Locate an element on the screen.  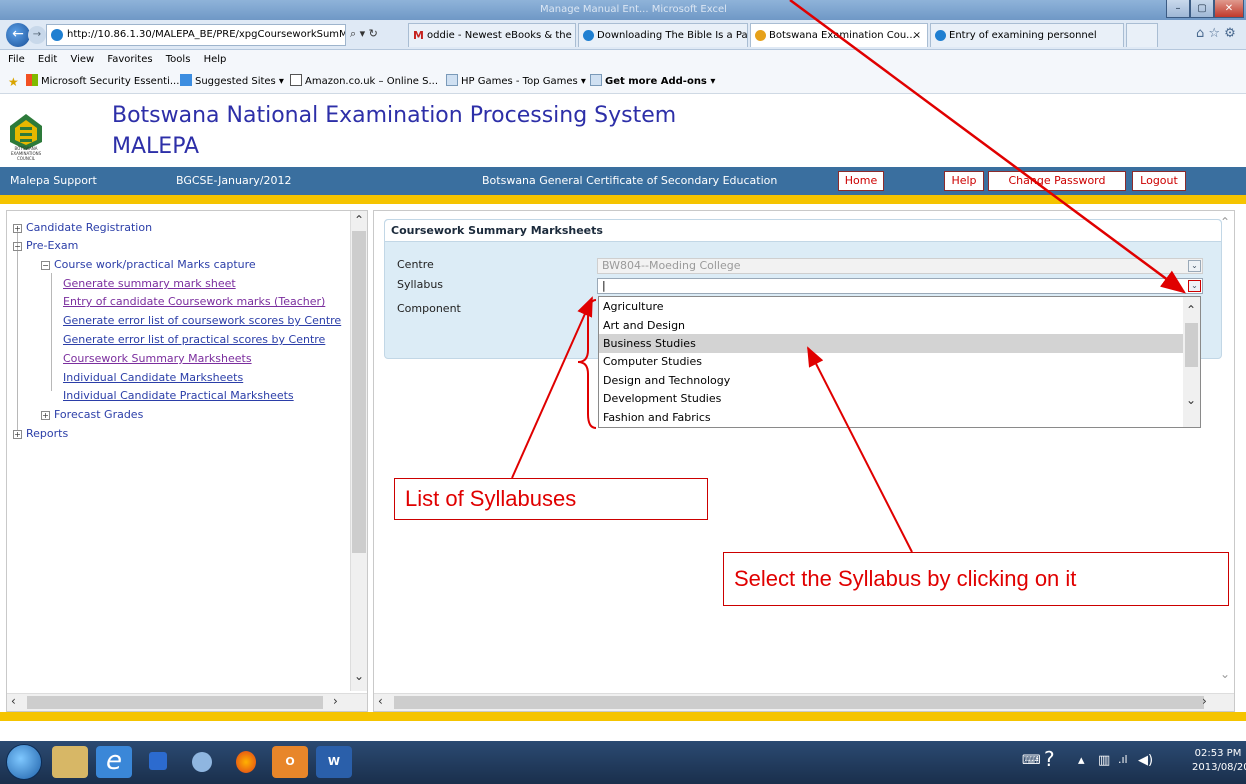
logout-button: Logout is located at coordinates (1159, 181).